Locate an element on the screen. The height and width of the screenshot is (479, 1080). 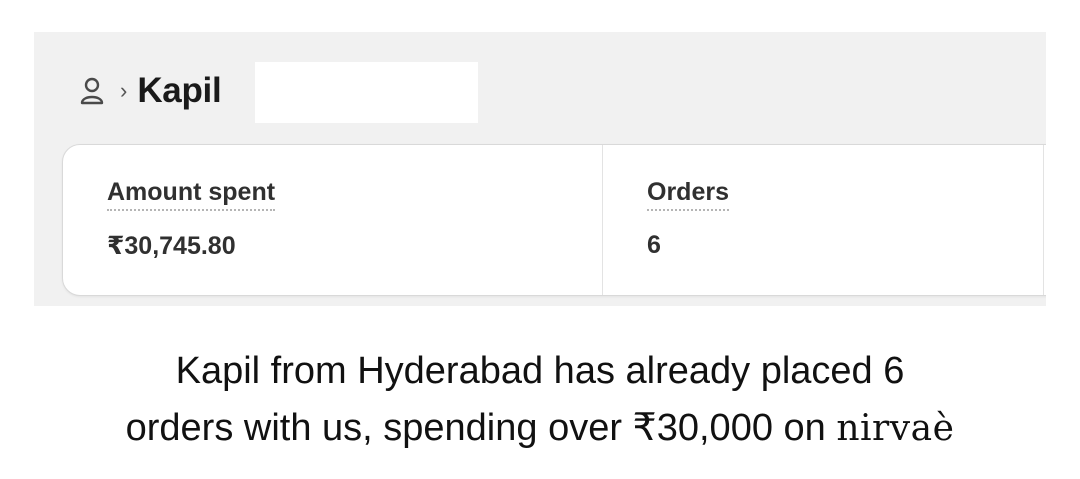
metric-value: 6 is located at coordinates (654, 245).